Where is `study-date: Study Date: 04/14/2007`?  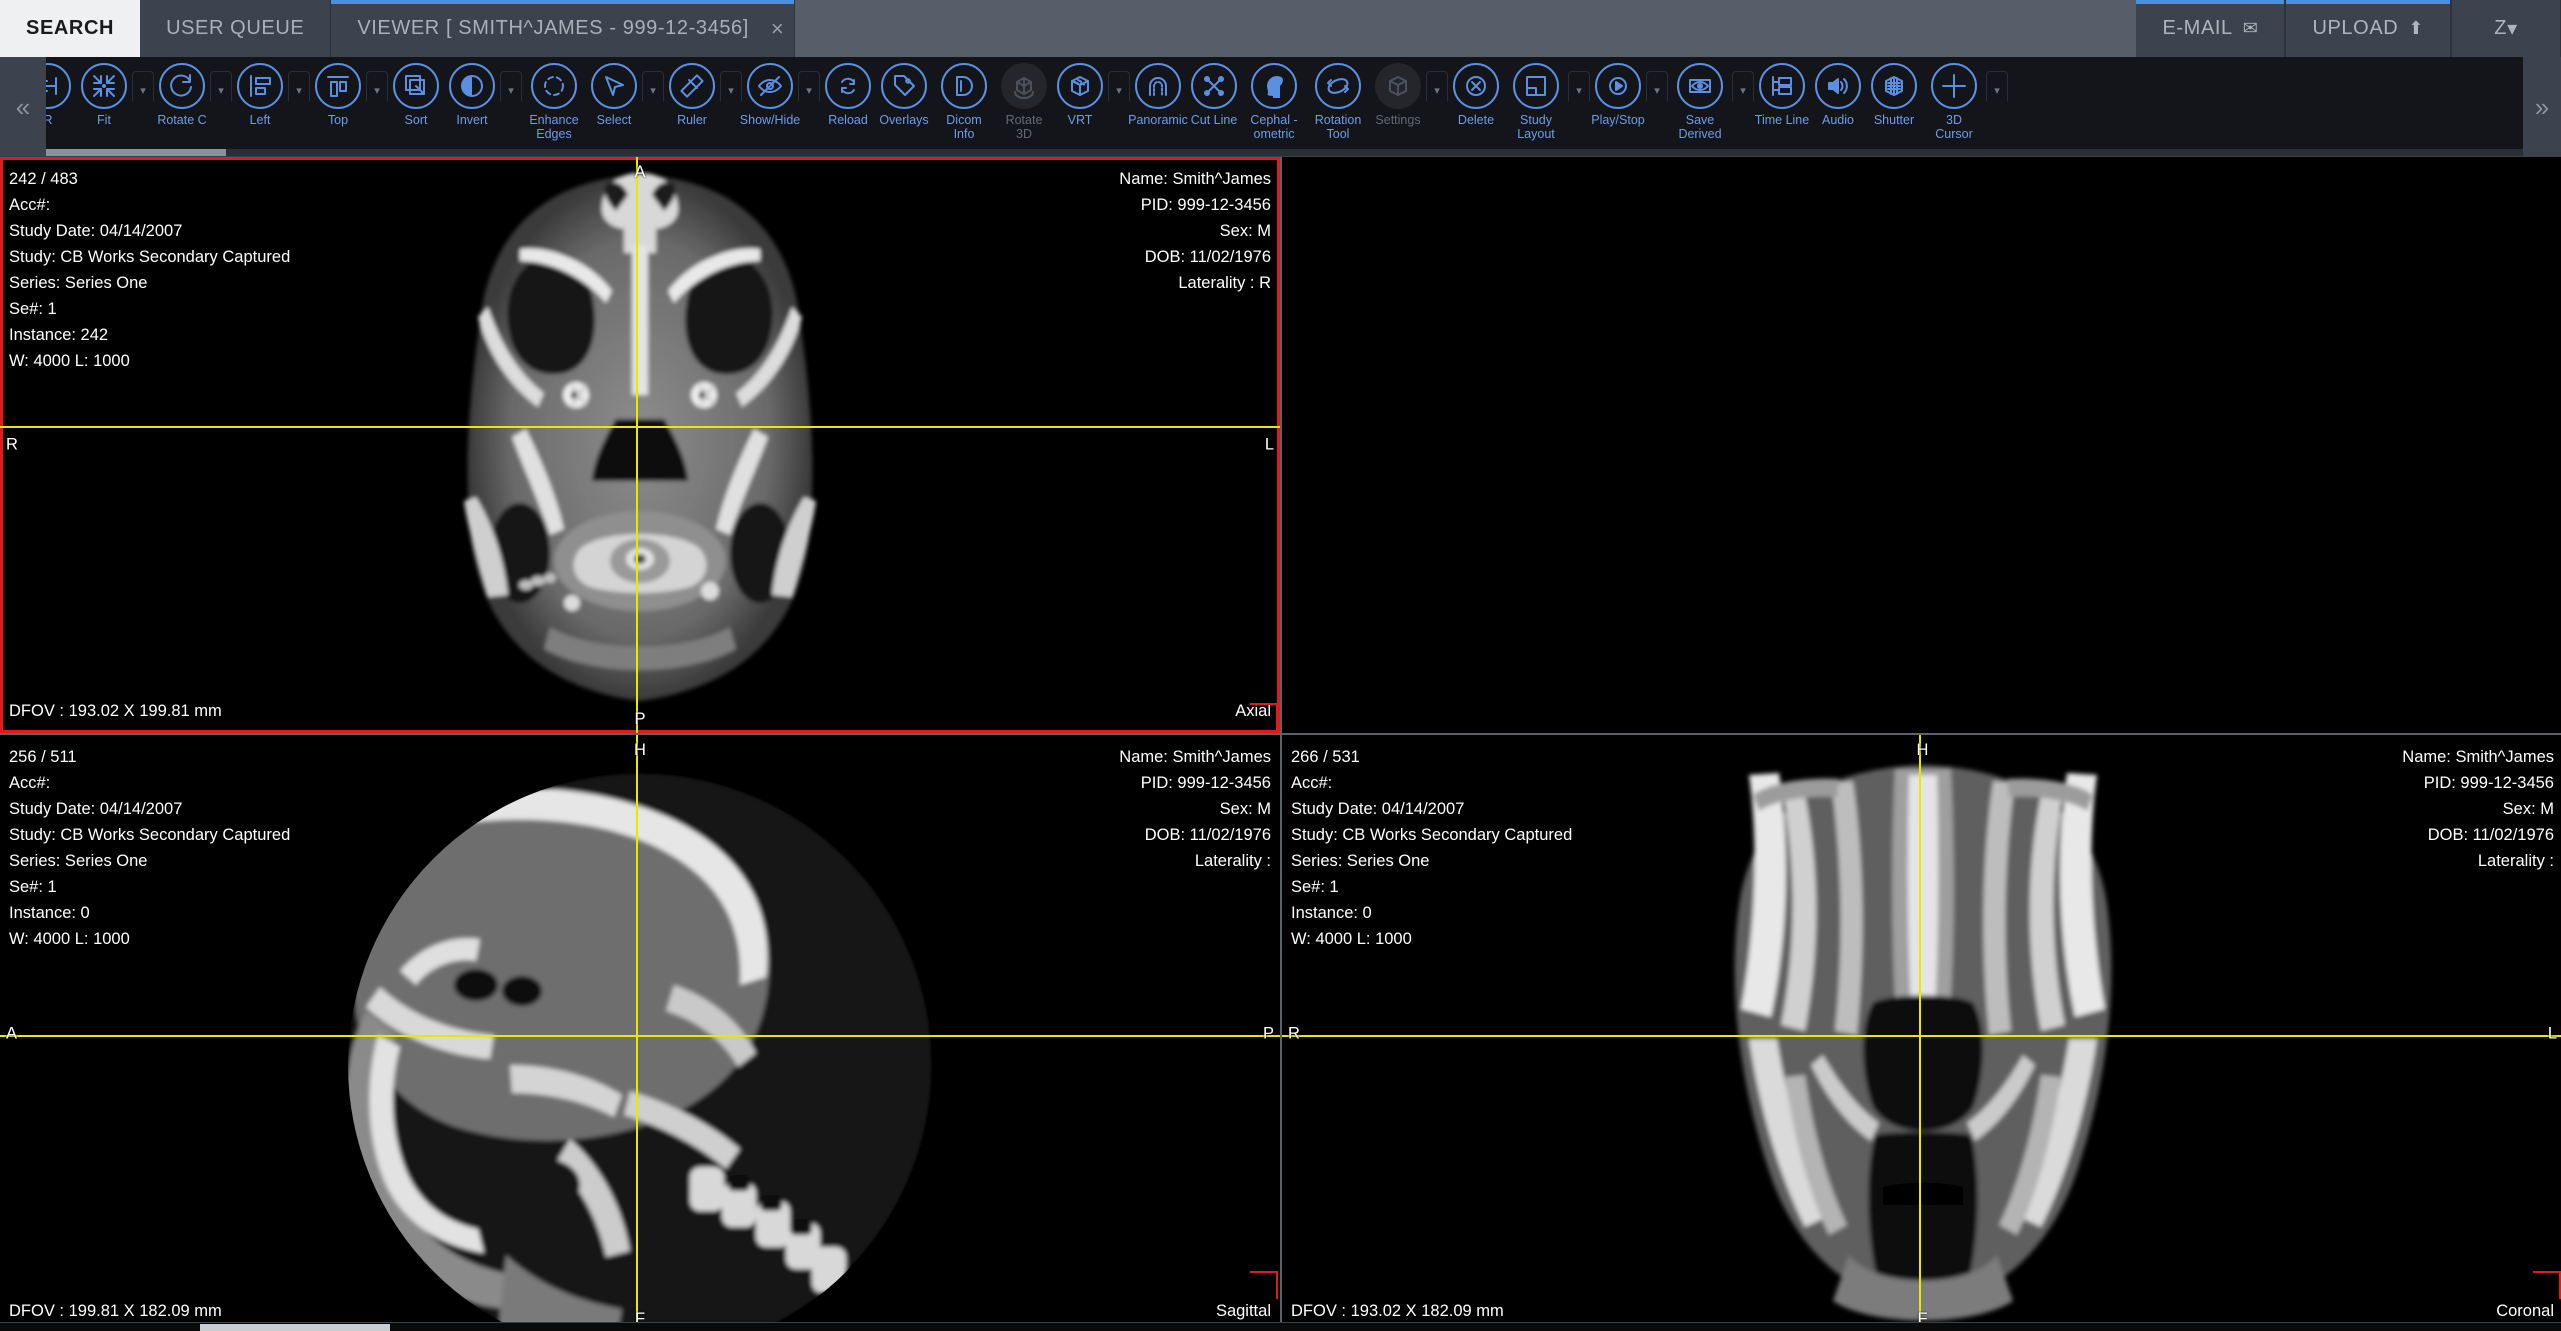 study-date: Study Date: 04/14/2007 is located at coordinates (96, 809).